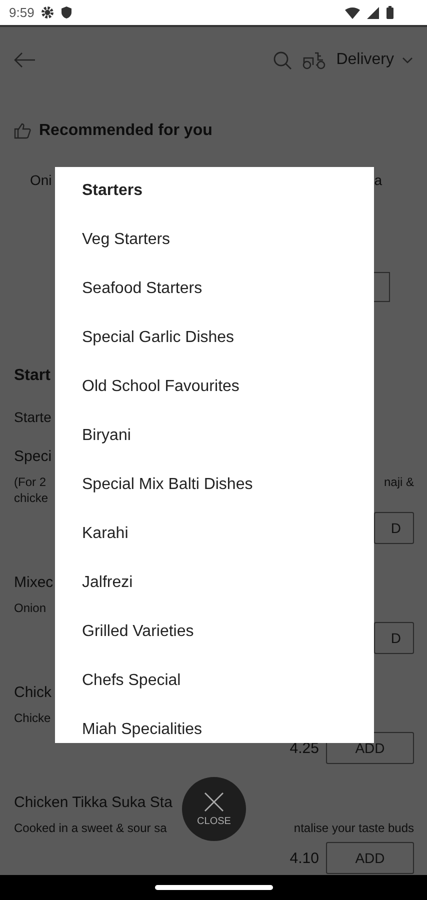  Describe the element at coordinates (142, 730) in the screenshot. I see `category-menu-item: Miah Specialities` at that location.